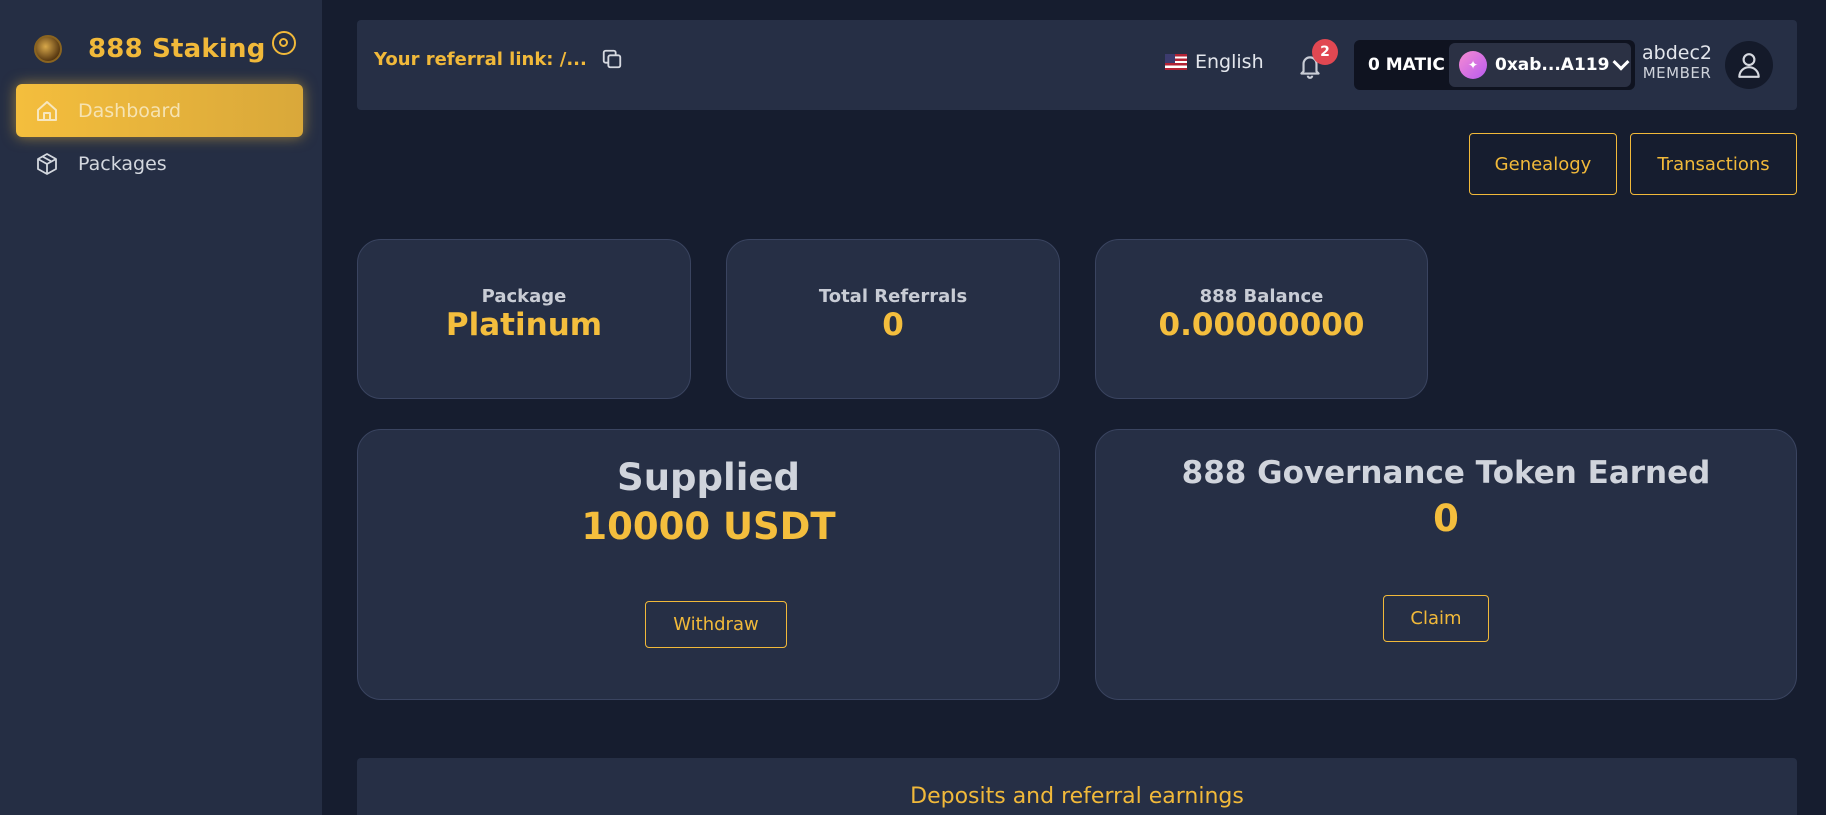 Image resolution: width=1826 pixels, height=815 pixels. I want to click on language-selector: English, so click(1214, 62).